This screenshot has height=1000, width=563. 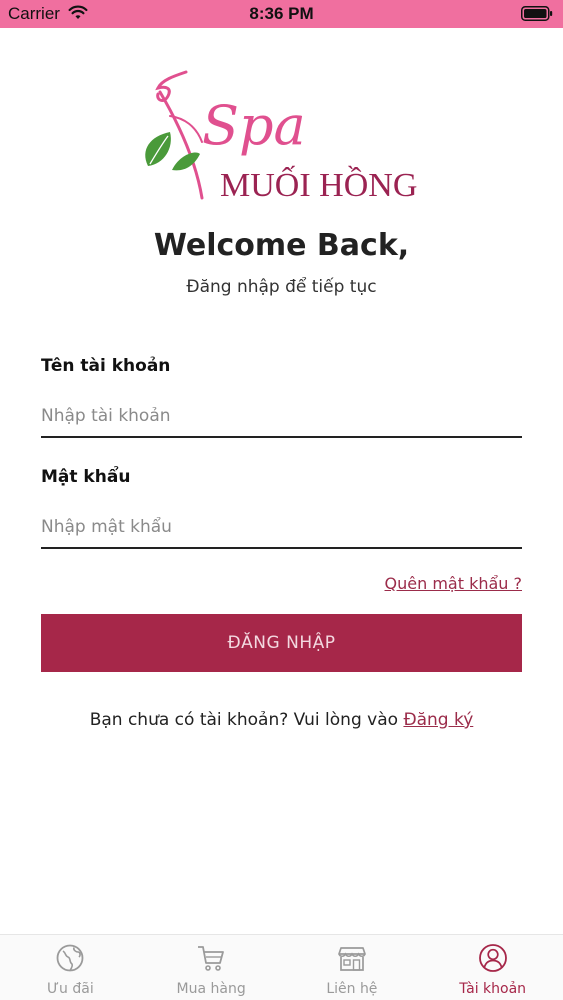 What do you see at coordinates (318, 184) in the screenshot?
I see `svg-text: MUỐI HỒNG` at bounding box center [318, 184].